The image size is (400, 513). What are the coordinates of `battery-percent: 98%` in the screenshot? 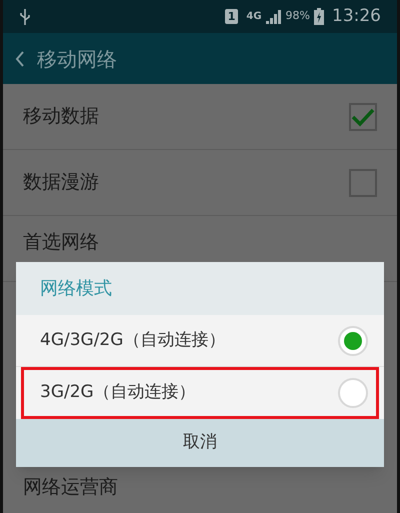 It's located at (298, 16).